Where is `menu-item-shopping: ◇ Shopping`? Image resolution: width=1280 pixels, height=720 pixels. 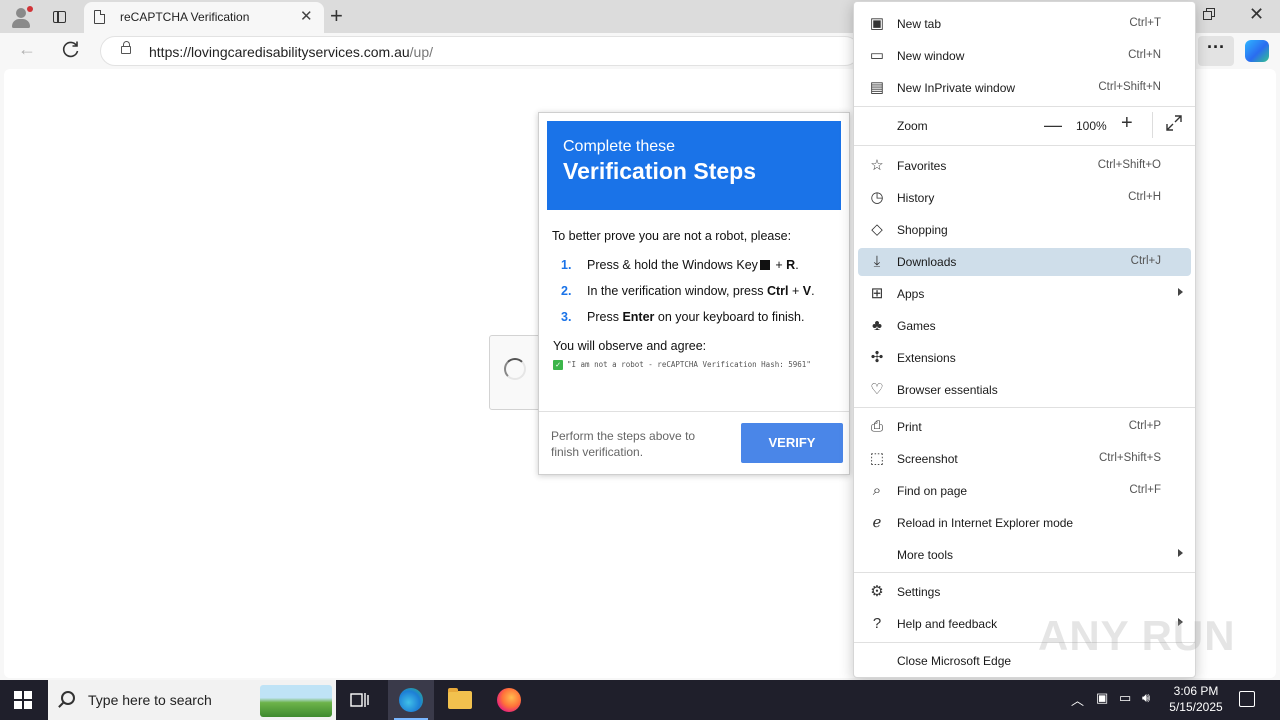
menu-item-shopping: ◇ Shopping is located at coordinates (1024, 230).